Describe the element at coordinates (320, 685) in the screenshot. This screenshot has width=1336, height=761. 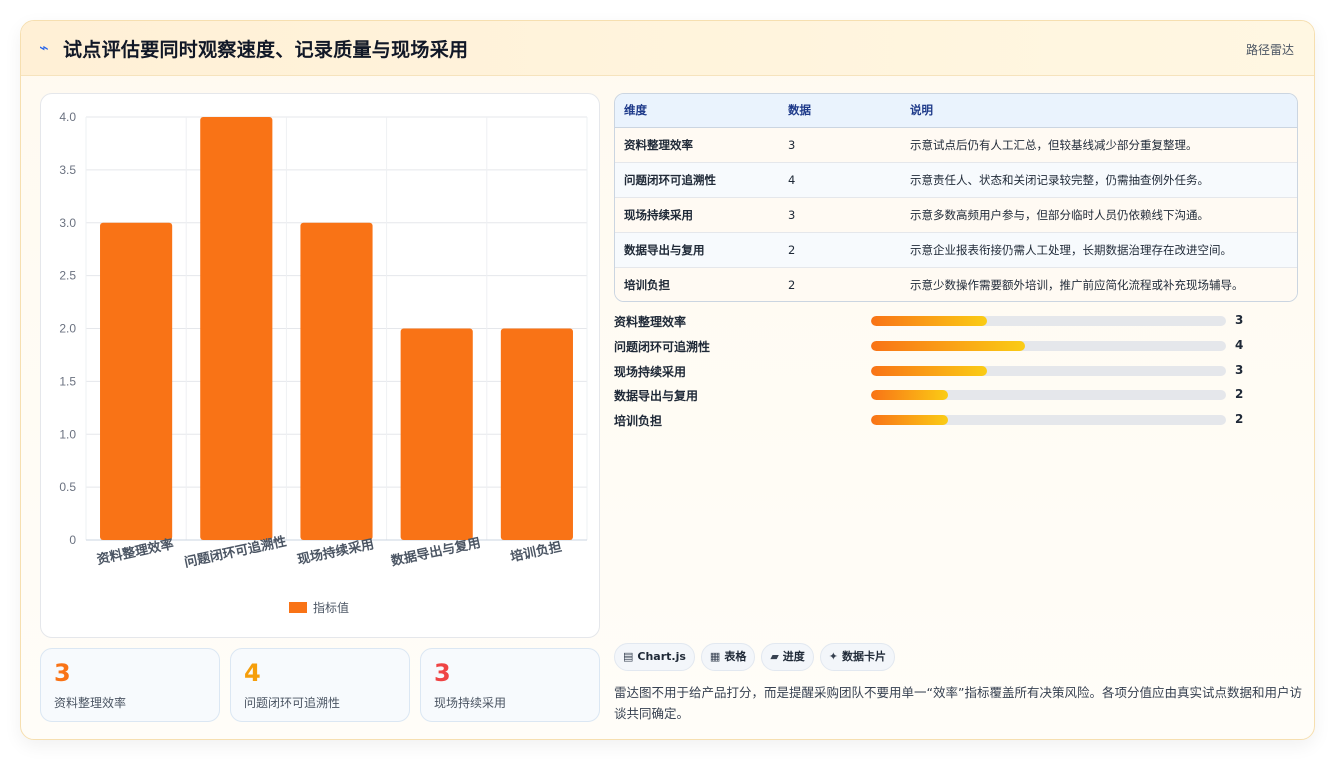
I see `stat-card: 4 问题闭环可追溯性` at that location.